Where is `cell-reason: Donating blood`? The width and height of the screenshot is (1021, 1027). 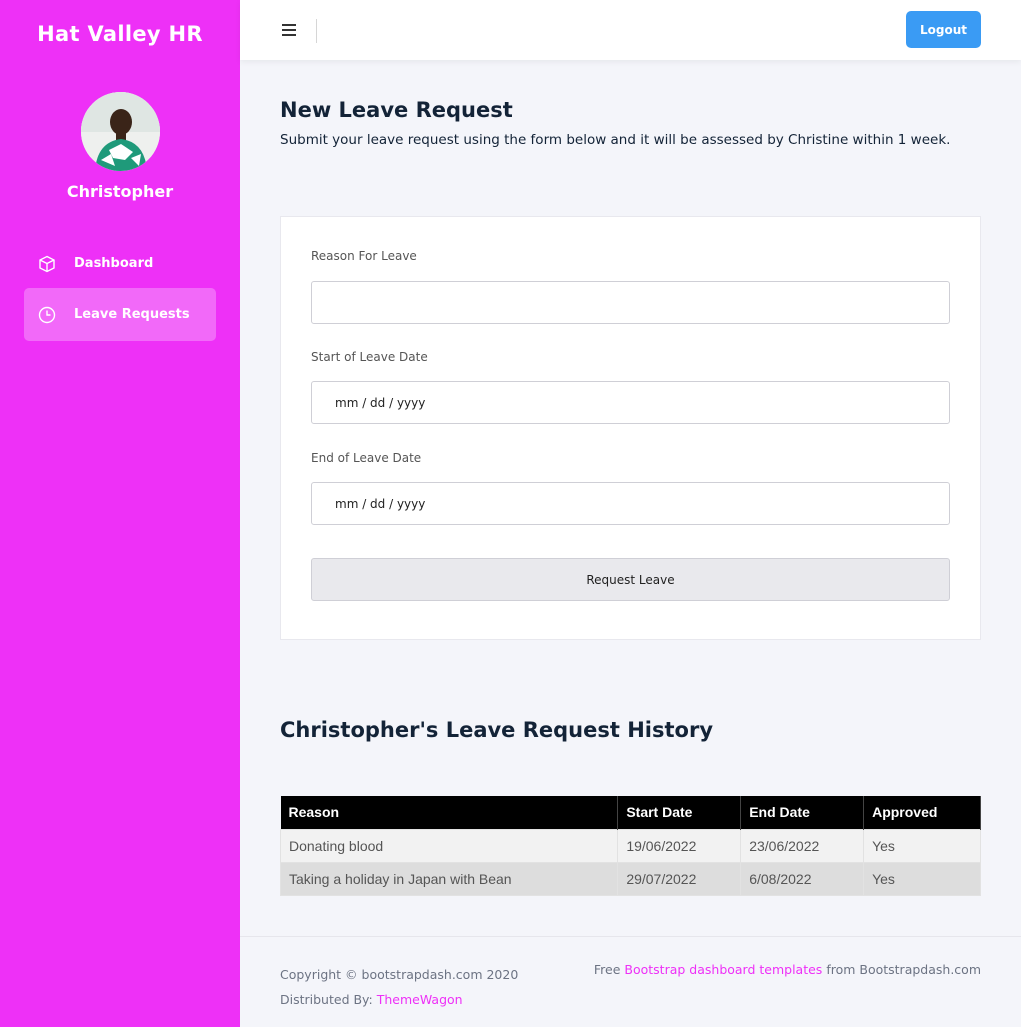 cell-reason: Donating blood is located at coordinates (449, 845).